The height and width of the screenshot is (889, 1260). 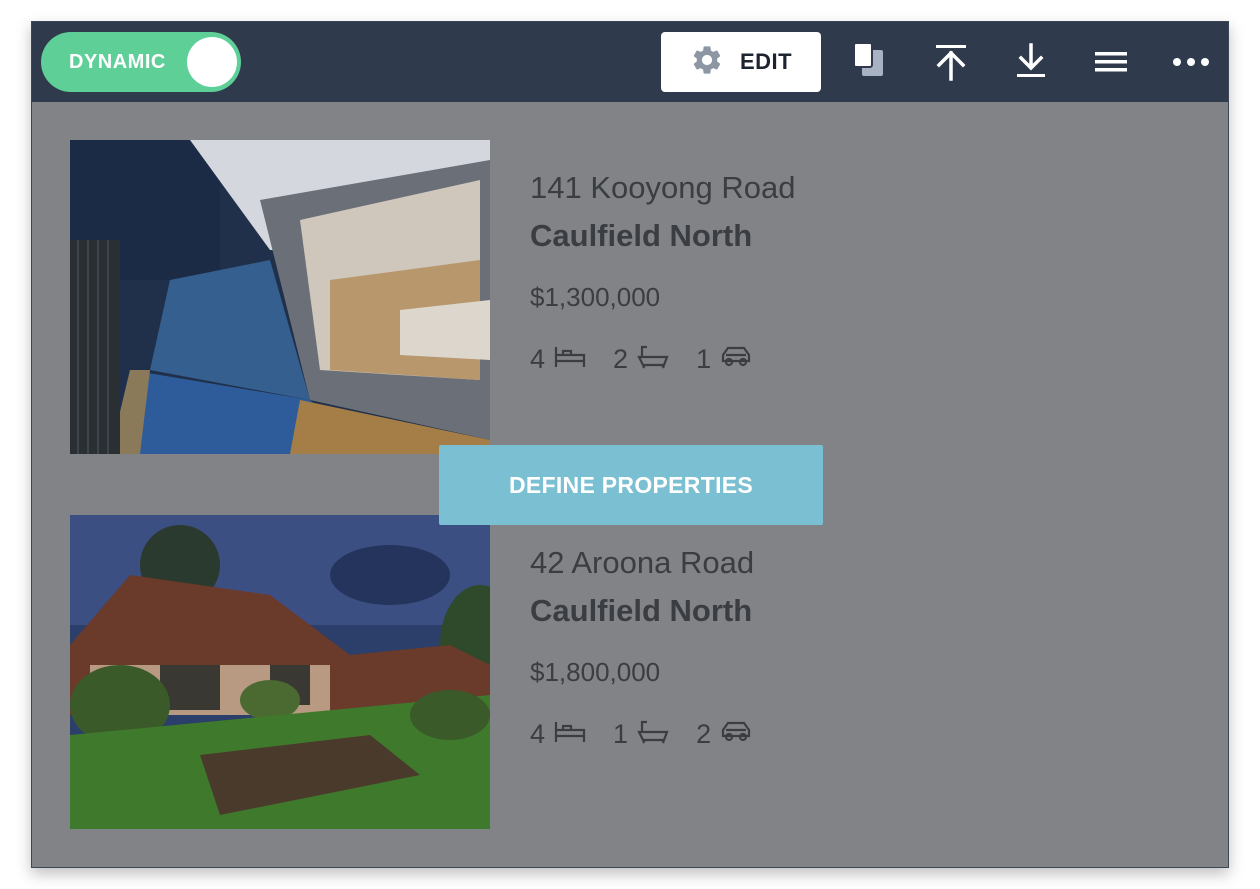 What do you see at coordinates (704, 734) in the screenshot?
I see `carspace-count: 2` at bounding box center [704, 734].